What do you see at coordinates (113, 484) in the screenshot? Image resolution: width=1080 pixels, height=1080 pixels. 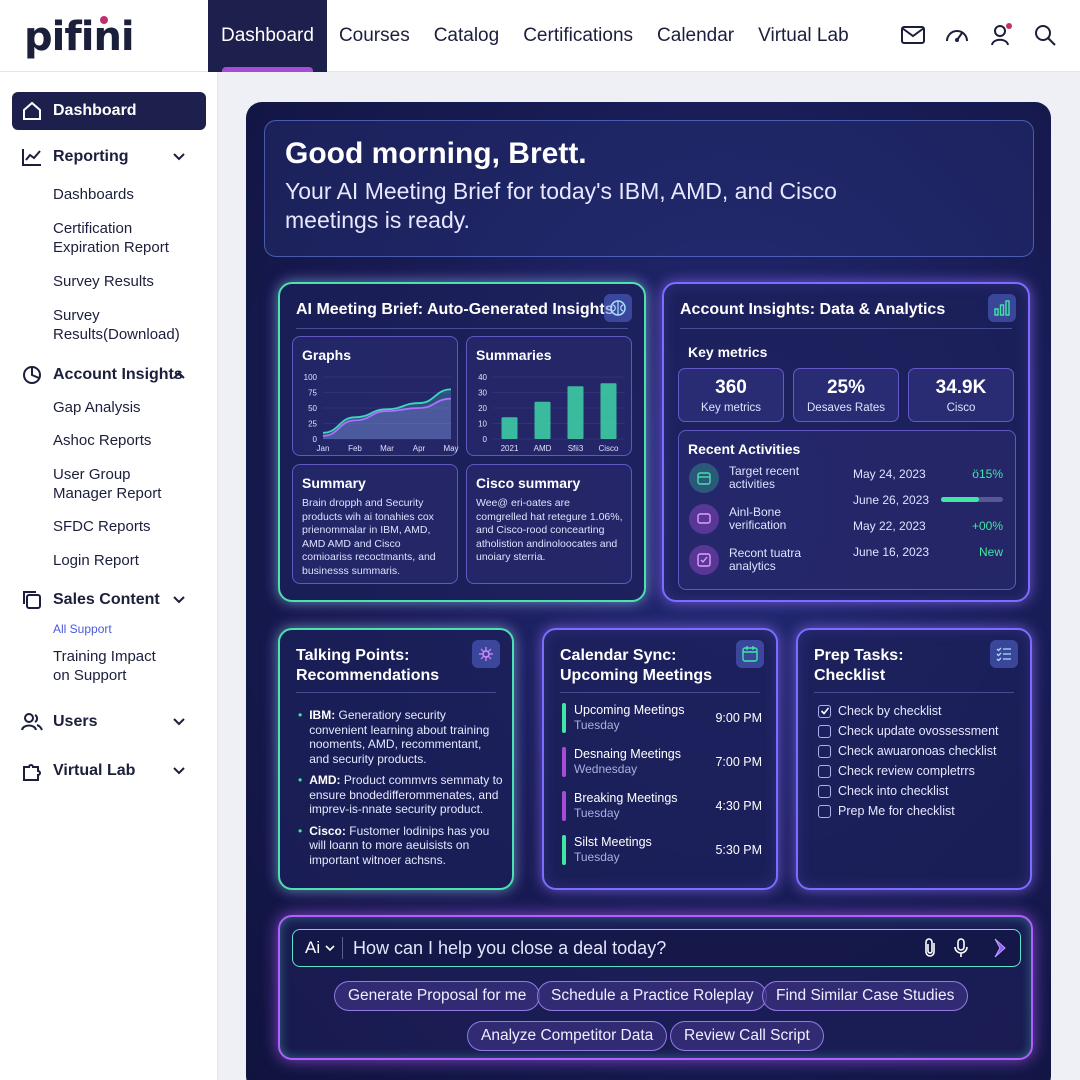 I see `sidebar-subitem-user-group: User Group Manager Report` at bounding box center [113, 484].